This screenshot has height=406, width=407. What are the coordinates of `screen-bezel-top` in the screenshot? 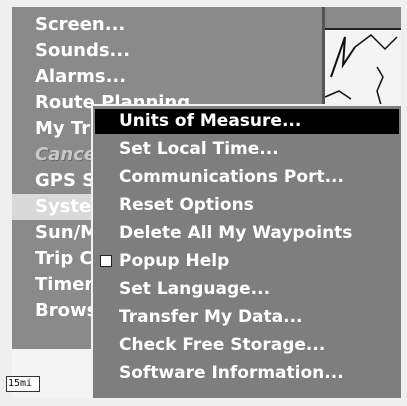 It's located at (203, 3).